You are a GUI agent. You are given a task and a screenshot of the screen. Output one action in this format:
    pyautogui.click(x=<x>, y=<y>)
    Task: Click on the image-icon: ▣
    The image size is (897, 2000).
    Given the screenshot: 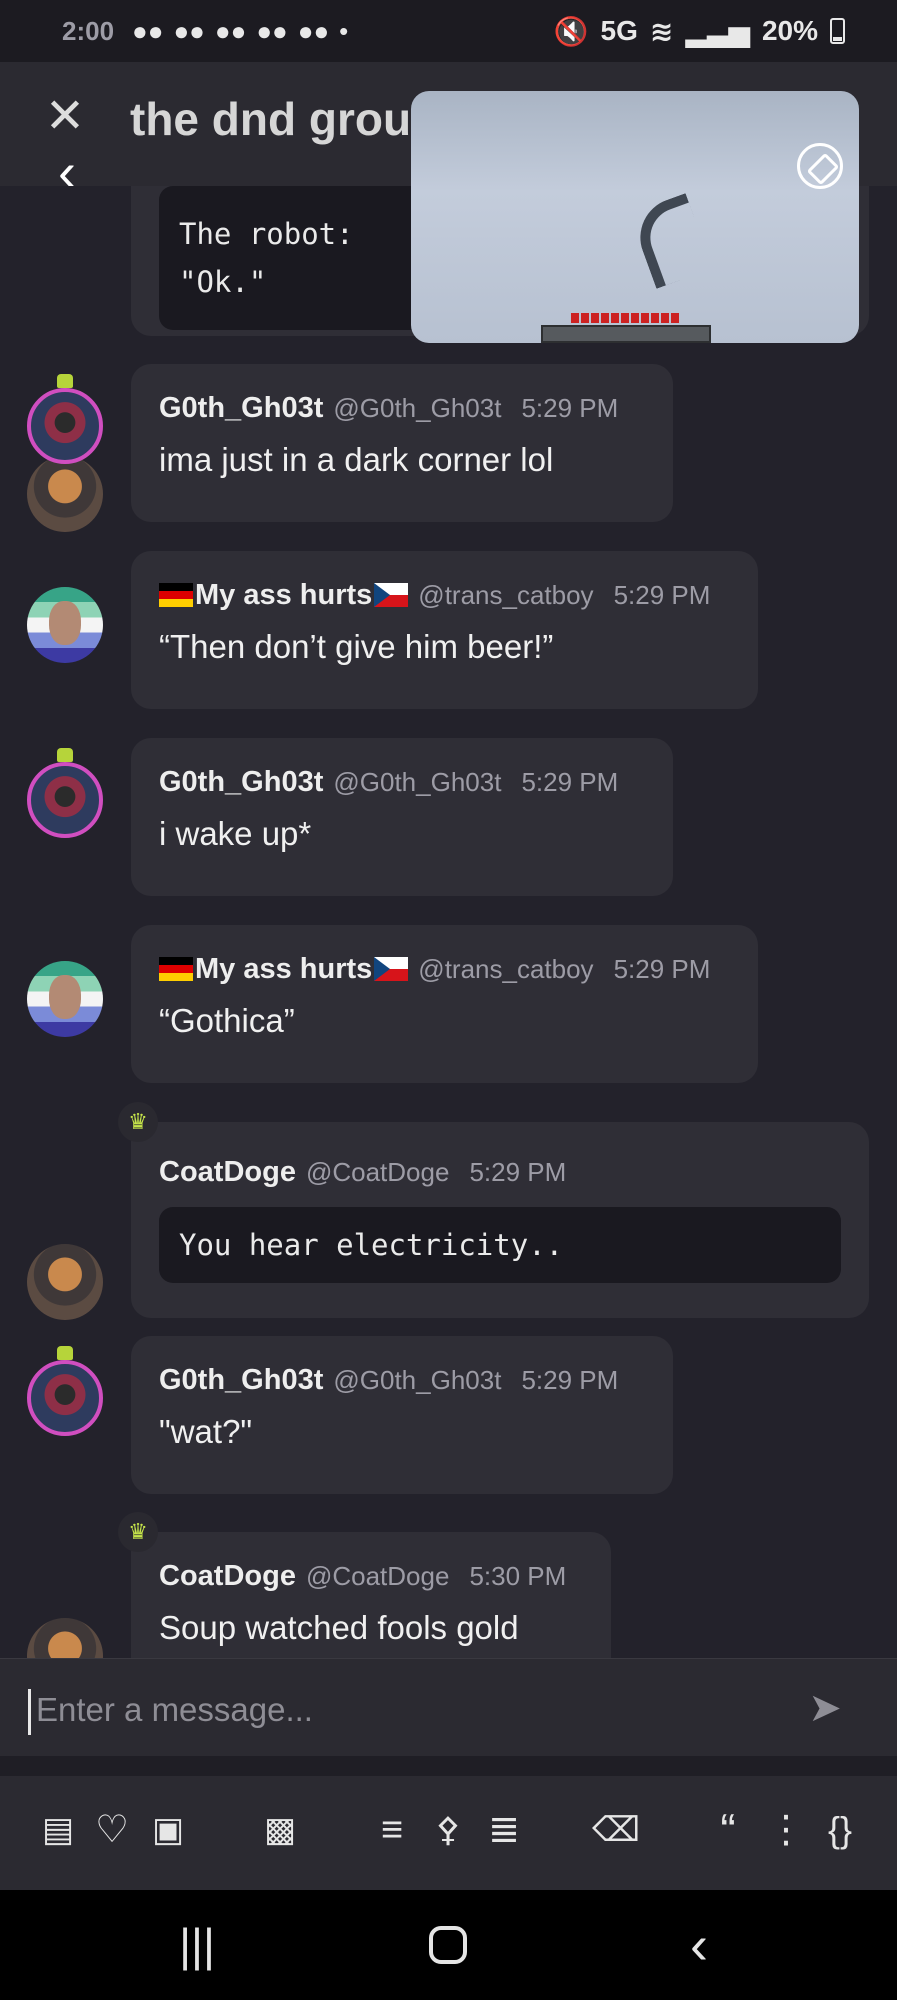 What is the action you would take?
    pyautogui.click(x=168, y=1830)
    